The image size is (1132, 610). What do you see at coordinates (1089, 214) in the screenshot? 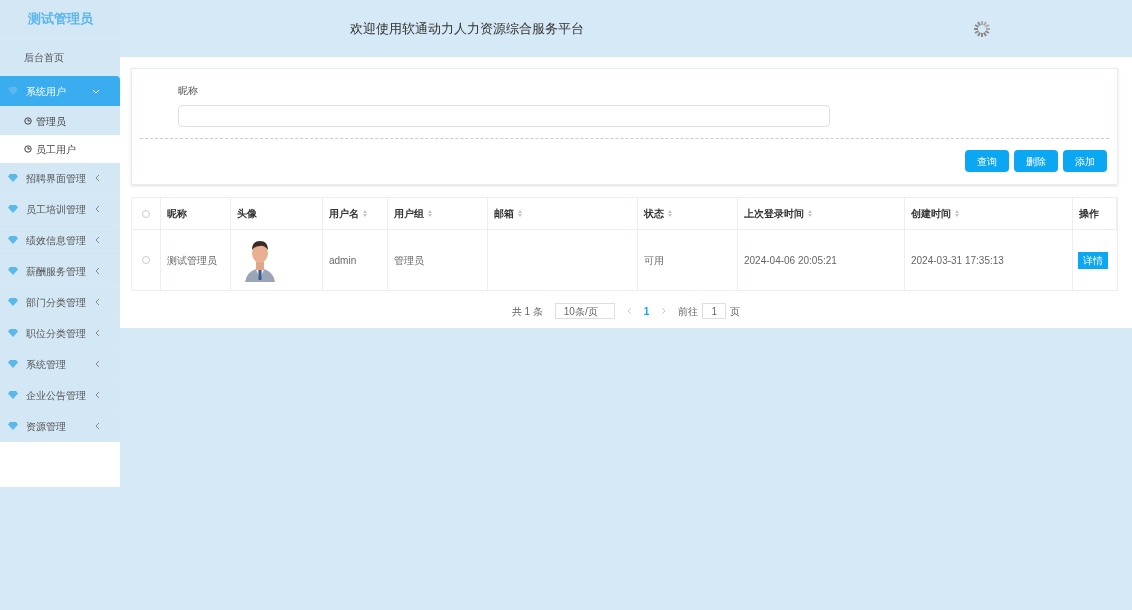
I see `column-header: 操作` at bounding box center [1089, 214].